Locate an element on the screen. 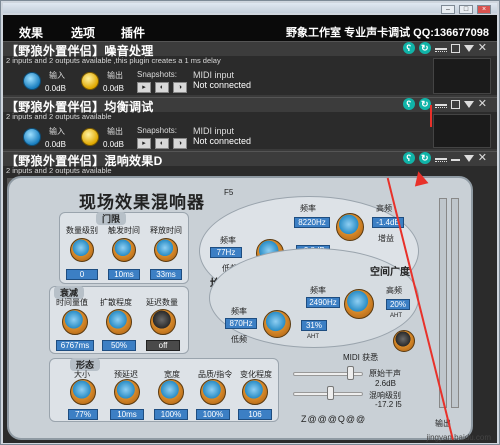  eq-mid-freq-value: 8220Hz is located at coordinates (312, 222).